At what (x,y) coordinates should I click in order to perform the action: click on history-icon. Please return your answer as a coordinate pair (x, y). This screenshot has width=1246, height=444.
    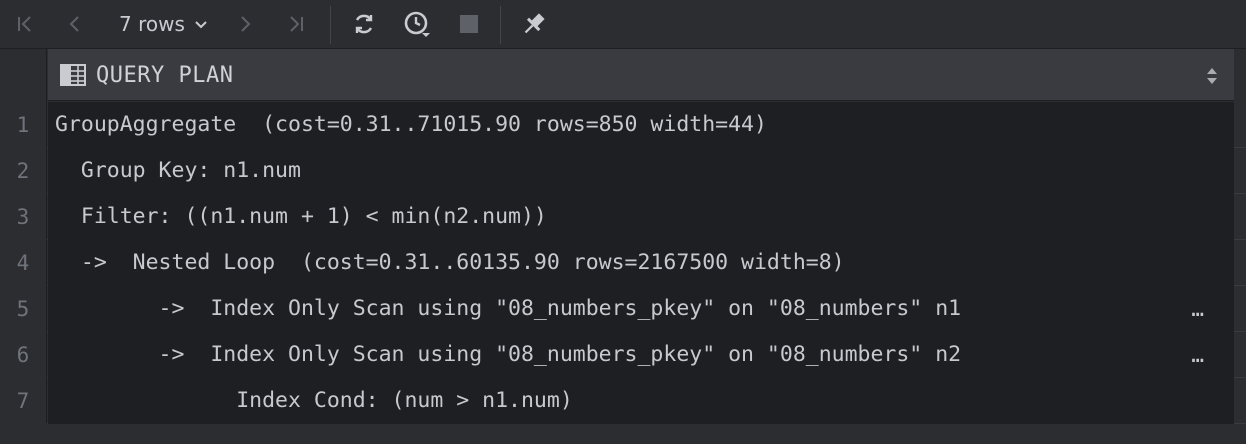
    Looking at the image, I should click on (417, 24).